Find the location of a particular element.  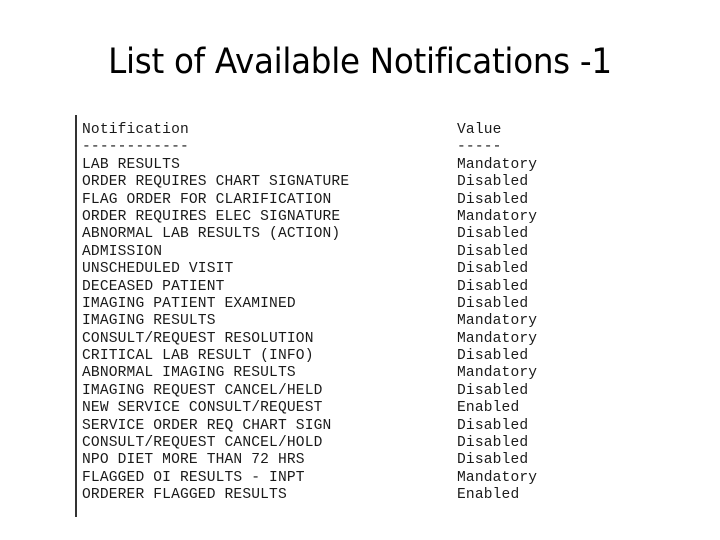

notification-name: ORDER REQUIRES CHART SIGNATURE is located at coordinates (216, 182).